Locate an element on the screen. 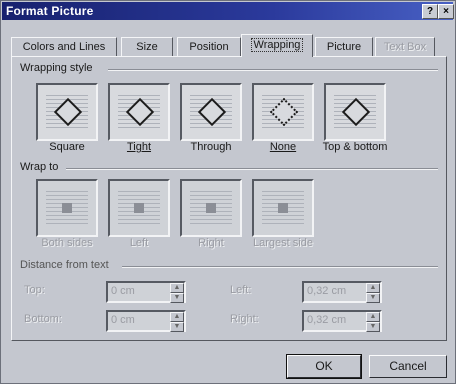 Image resolution: width=456 pixels, height=384 pixels. wrap-largest-side-label: Largest side is located at coordinates (283, 243).